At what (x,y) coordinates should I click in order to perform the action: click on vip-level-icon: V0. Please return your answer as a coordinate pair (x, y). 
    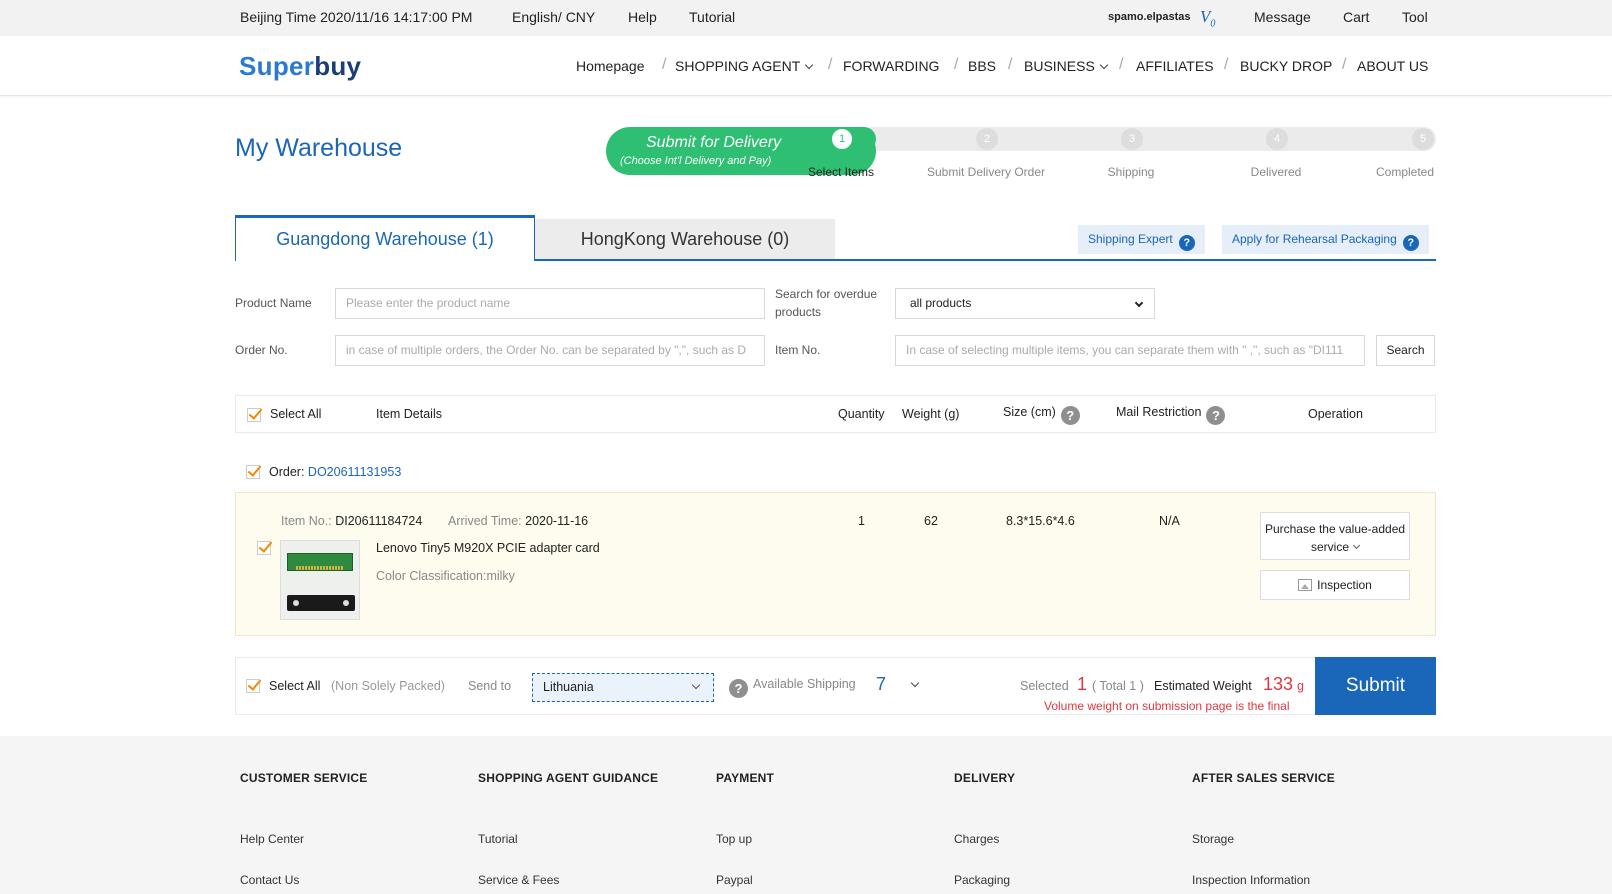
    Looking at the image, I should click on (1207, 18).